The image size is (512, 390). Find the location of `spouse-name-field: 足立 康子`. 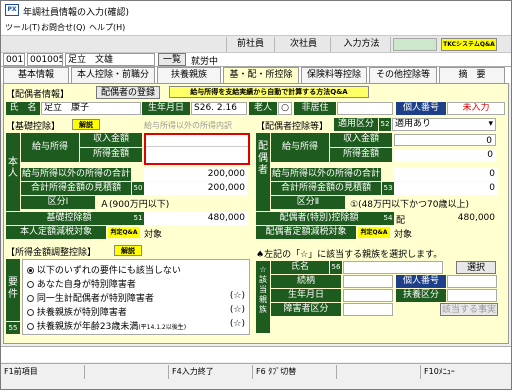

spouse-name-field: 足立 康子 is located at coordinates (91, 108).